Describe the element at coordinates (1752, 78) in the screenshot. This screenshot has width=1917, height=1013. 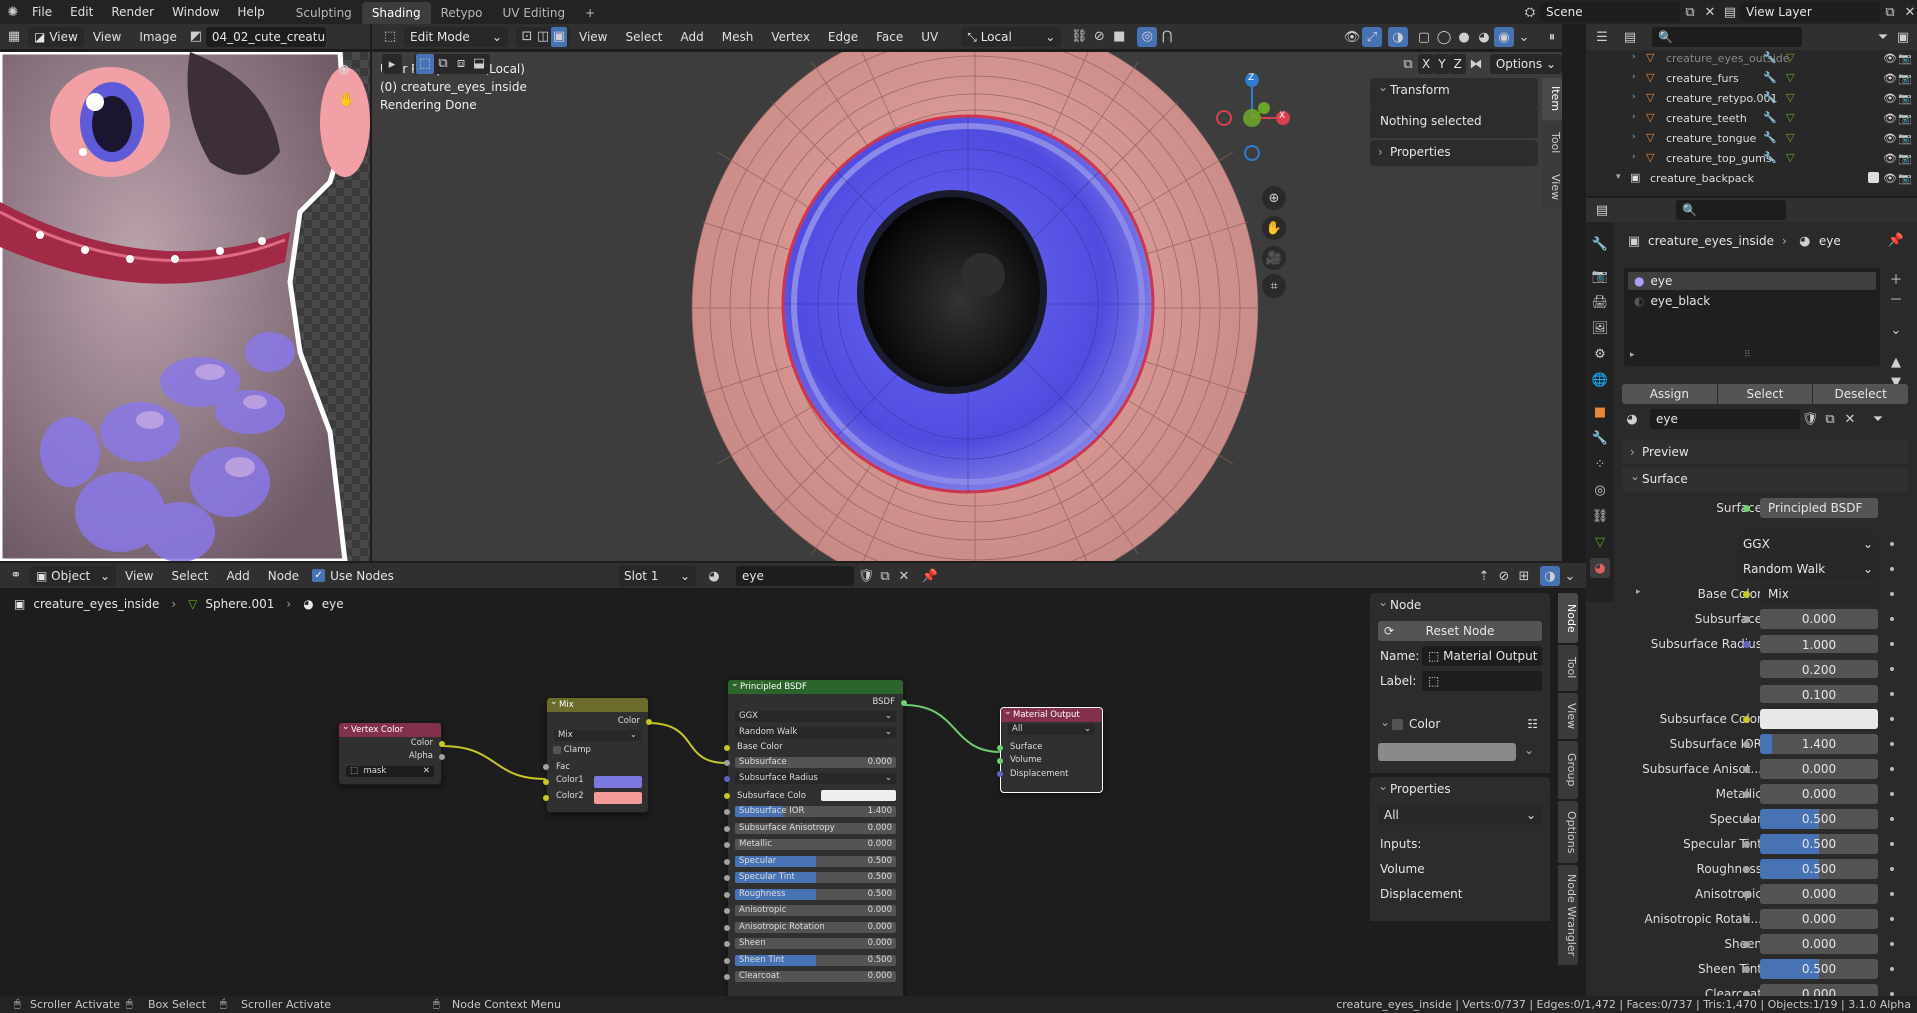
I see `outliner-item: › ▽ creature_furs 🔧 ▽ 👁 📷` at that location.